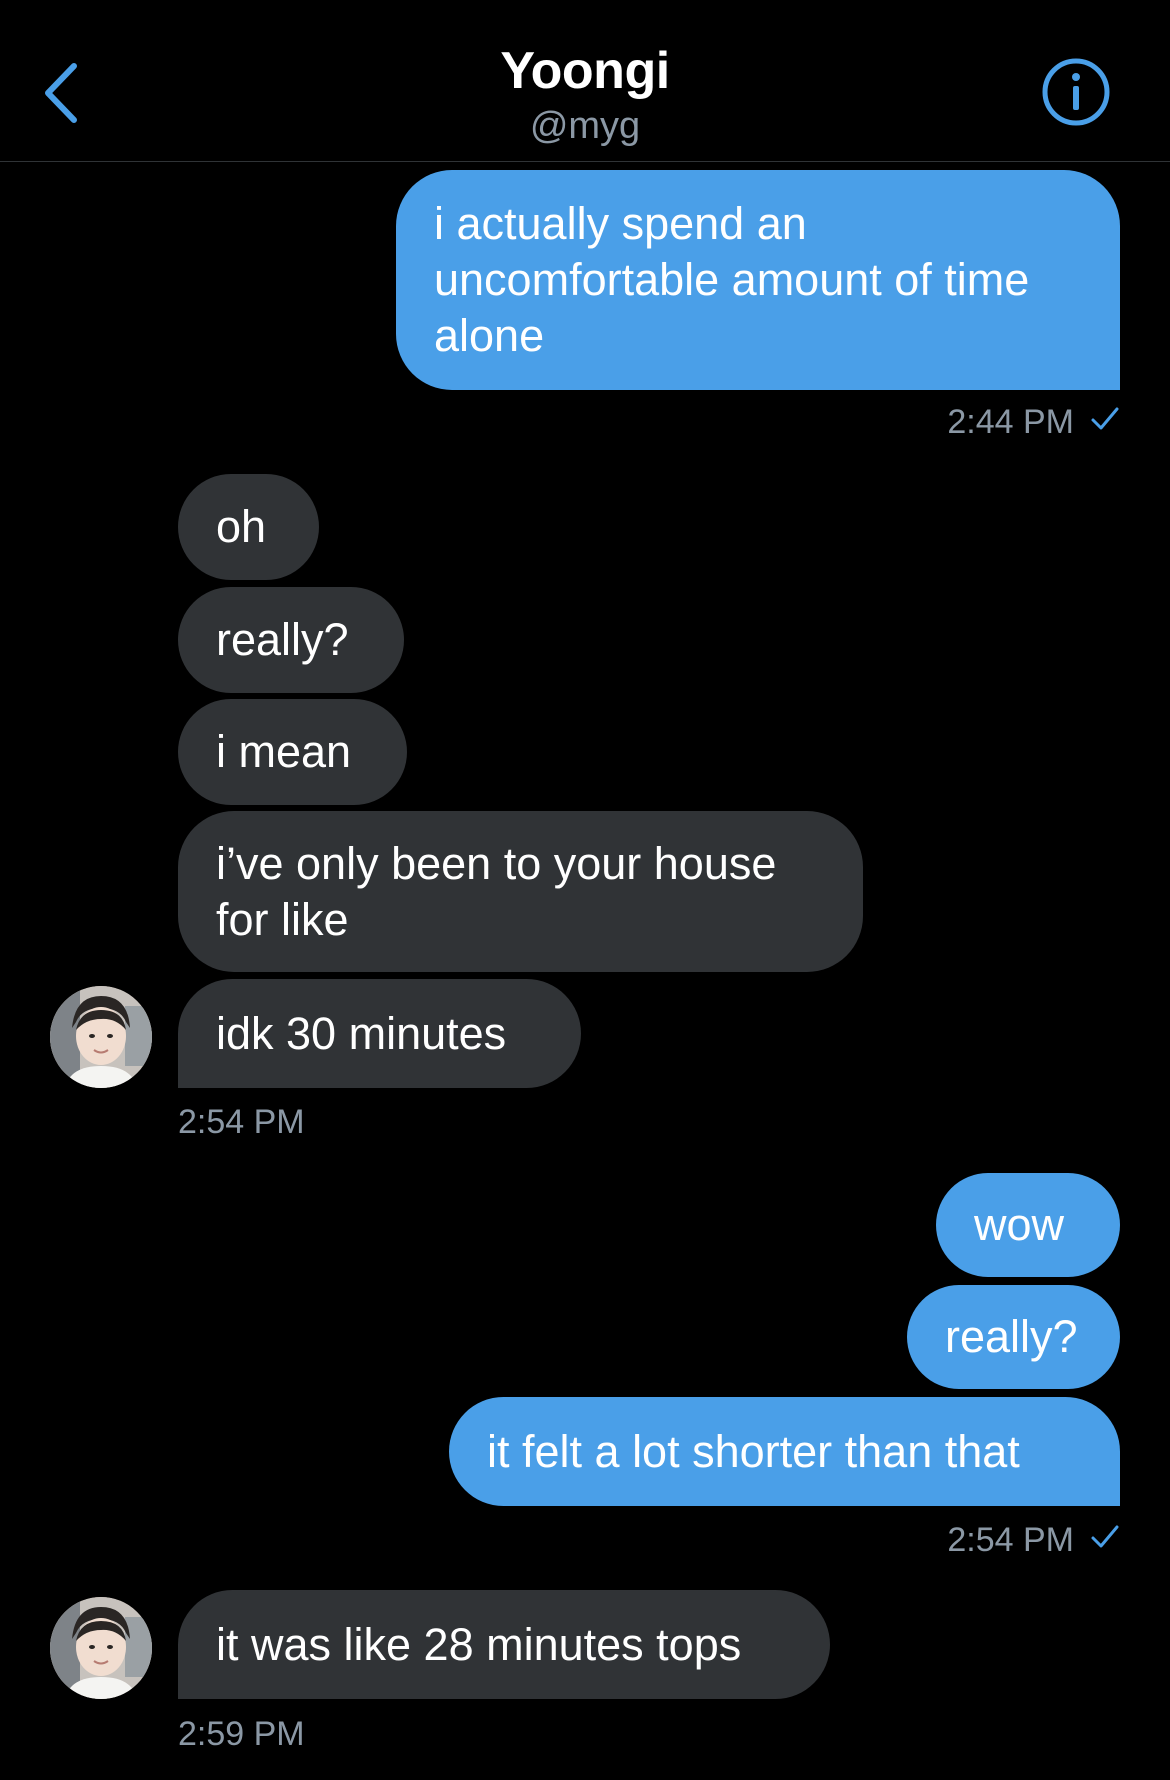  I want to click on message-bubble-received: i’ve only been to your house for like, so click(520, 891).